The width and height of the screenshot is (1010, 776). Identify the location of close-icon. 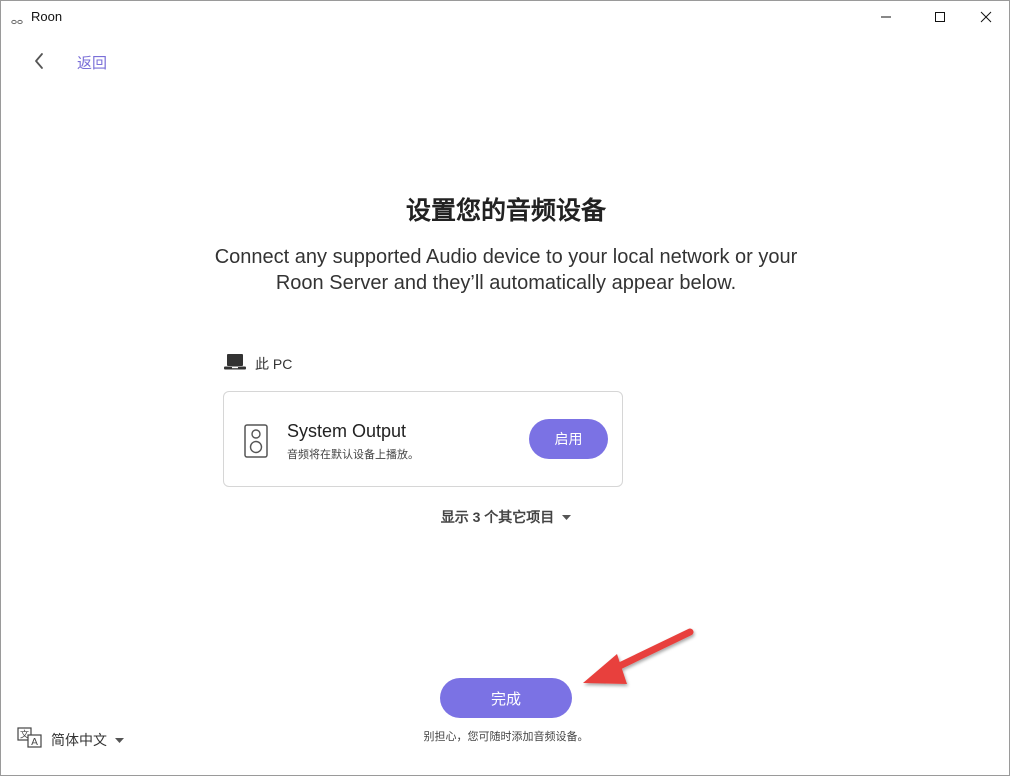
(986, 16).